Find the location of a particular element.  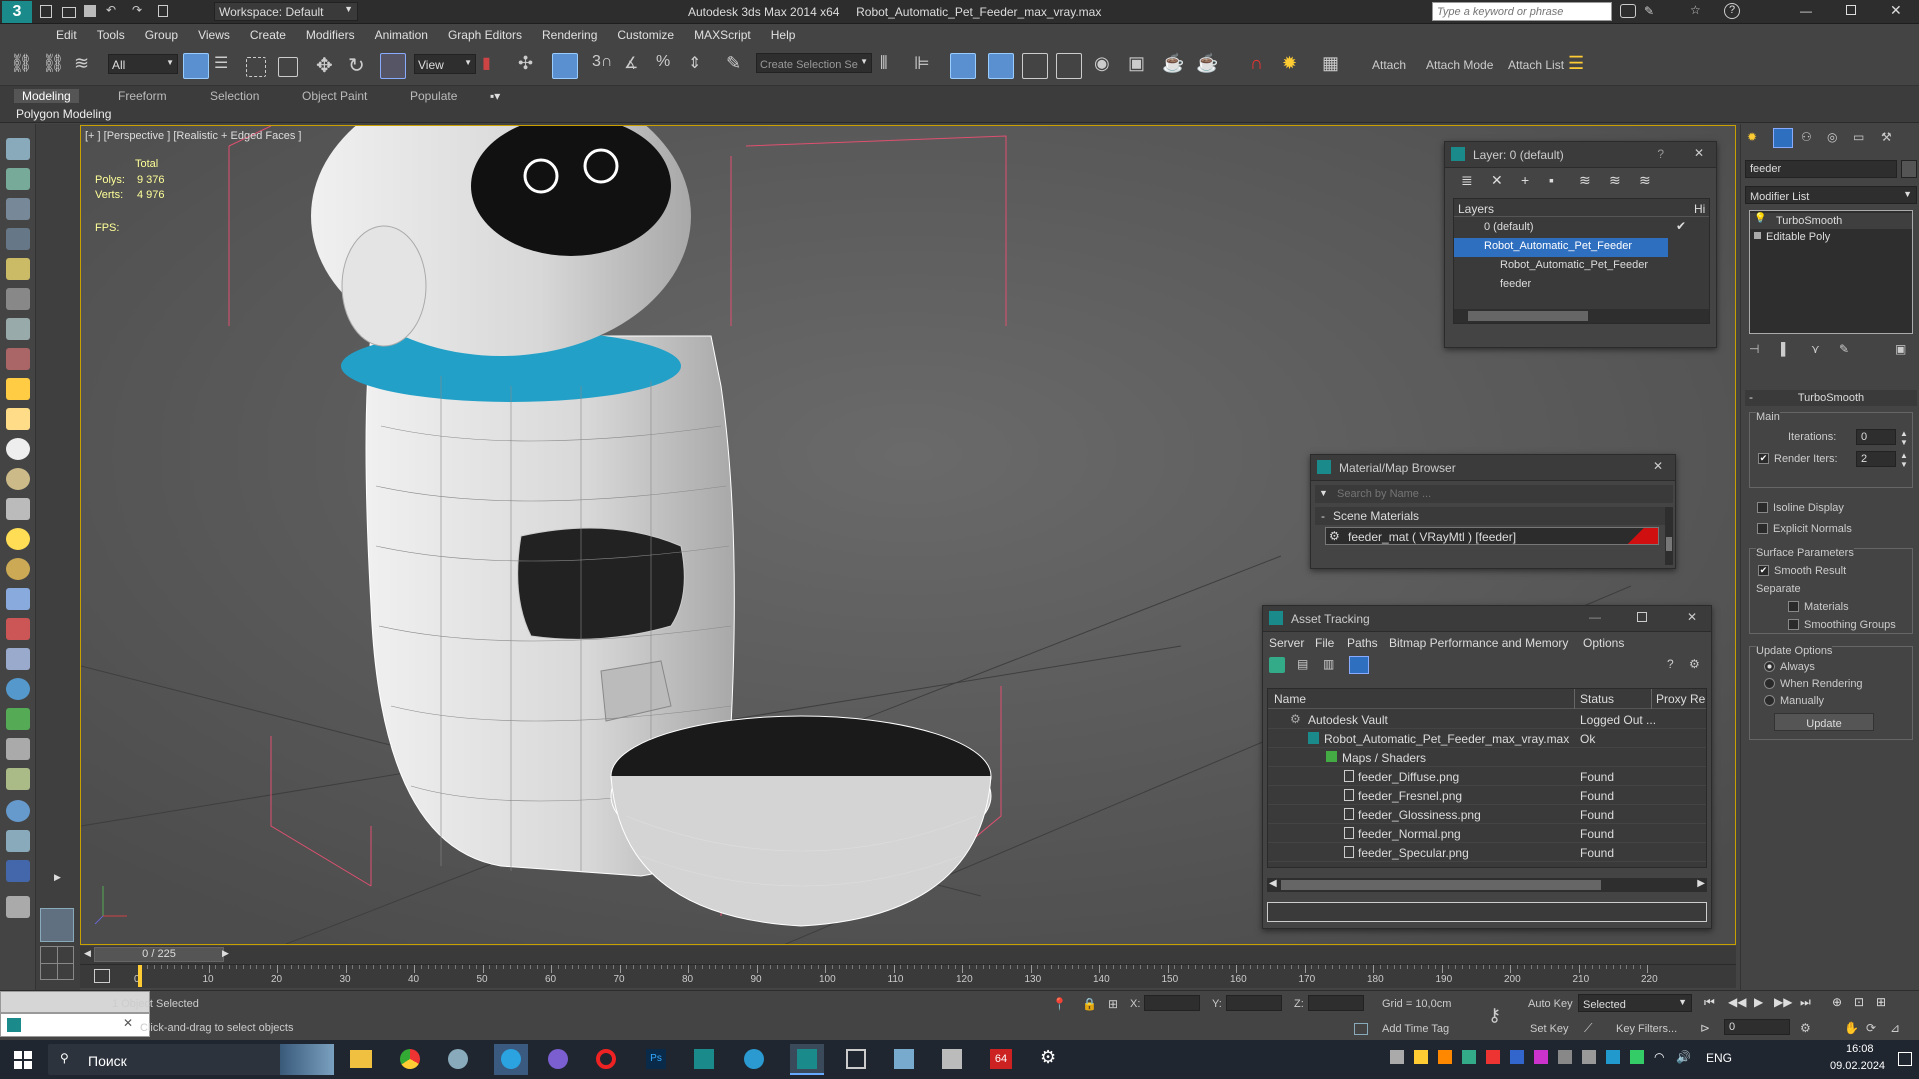

asset-menu-server: Server is located at coordinates (1286, 643).